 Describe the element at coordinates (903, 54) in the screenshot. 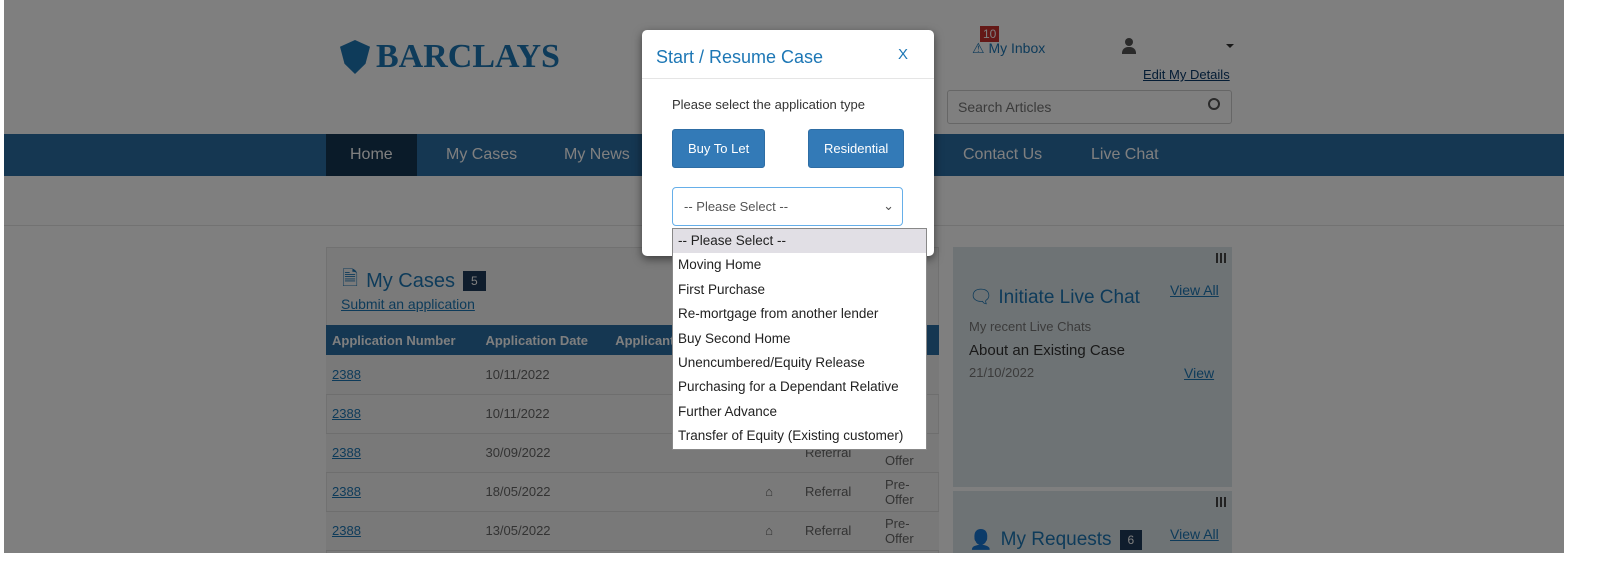

I see `close-button: X` at that location.